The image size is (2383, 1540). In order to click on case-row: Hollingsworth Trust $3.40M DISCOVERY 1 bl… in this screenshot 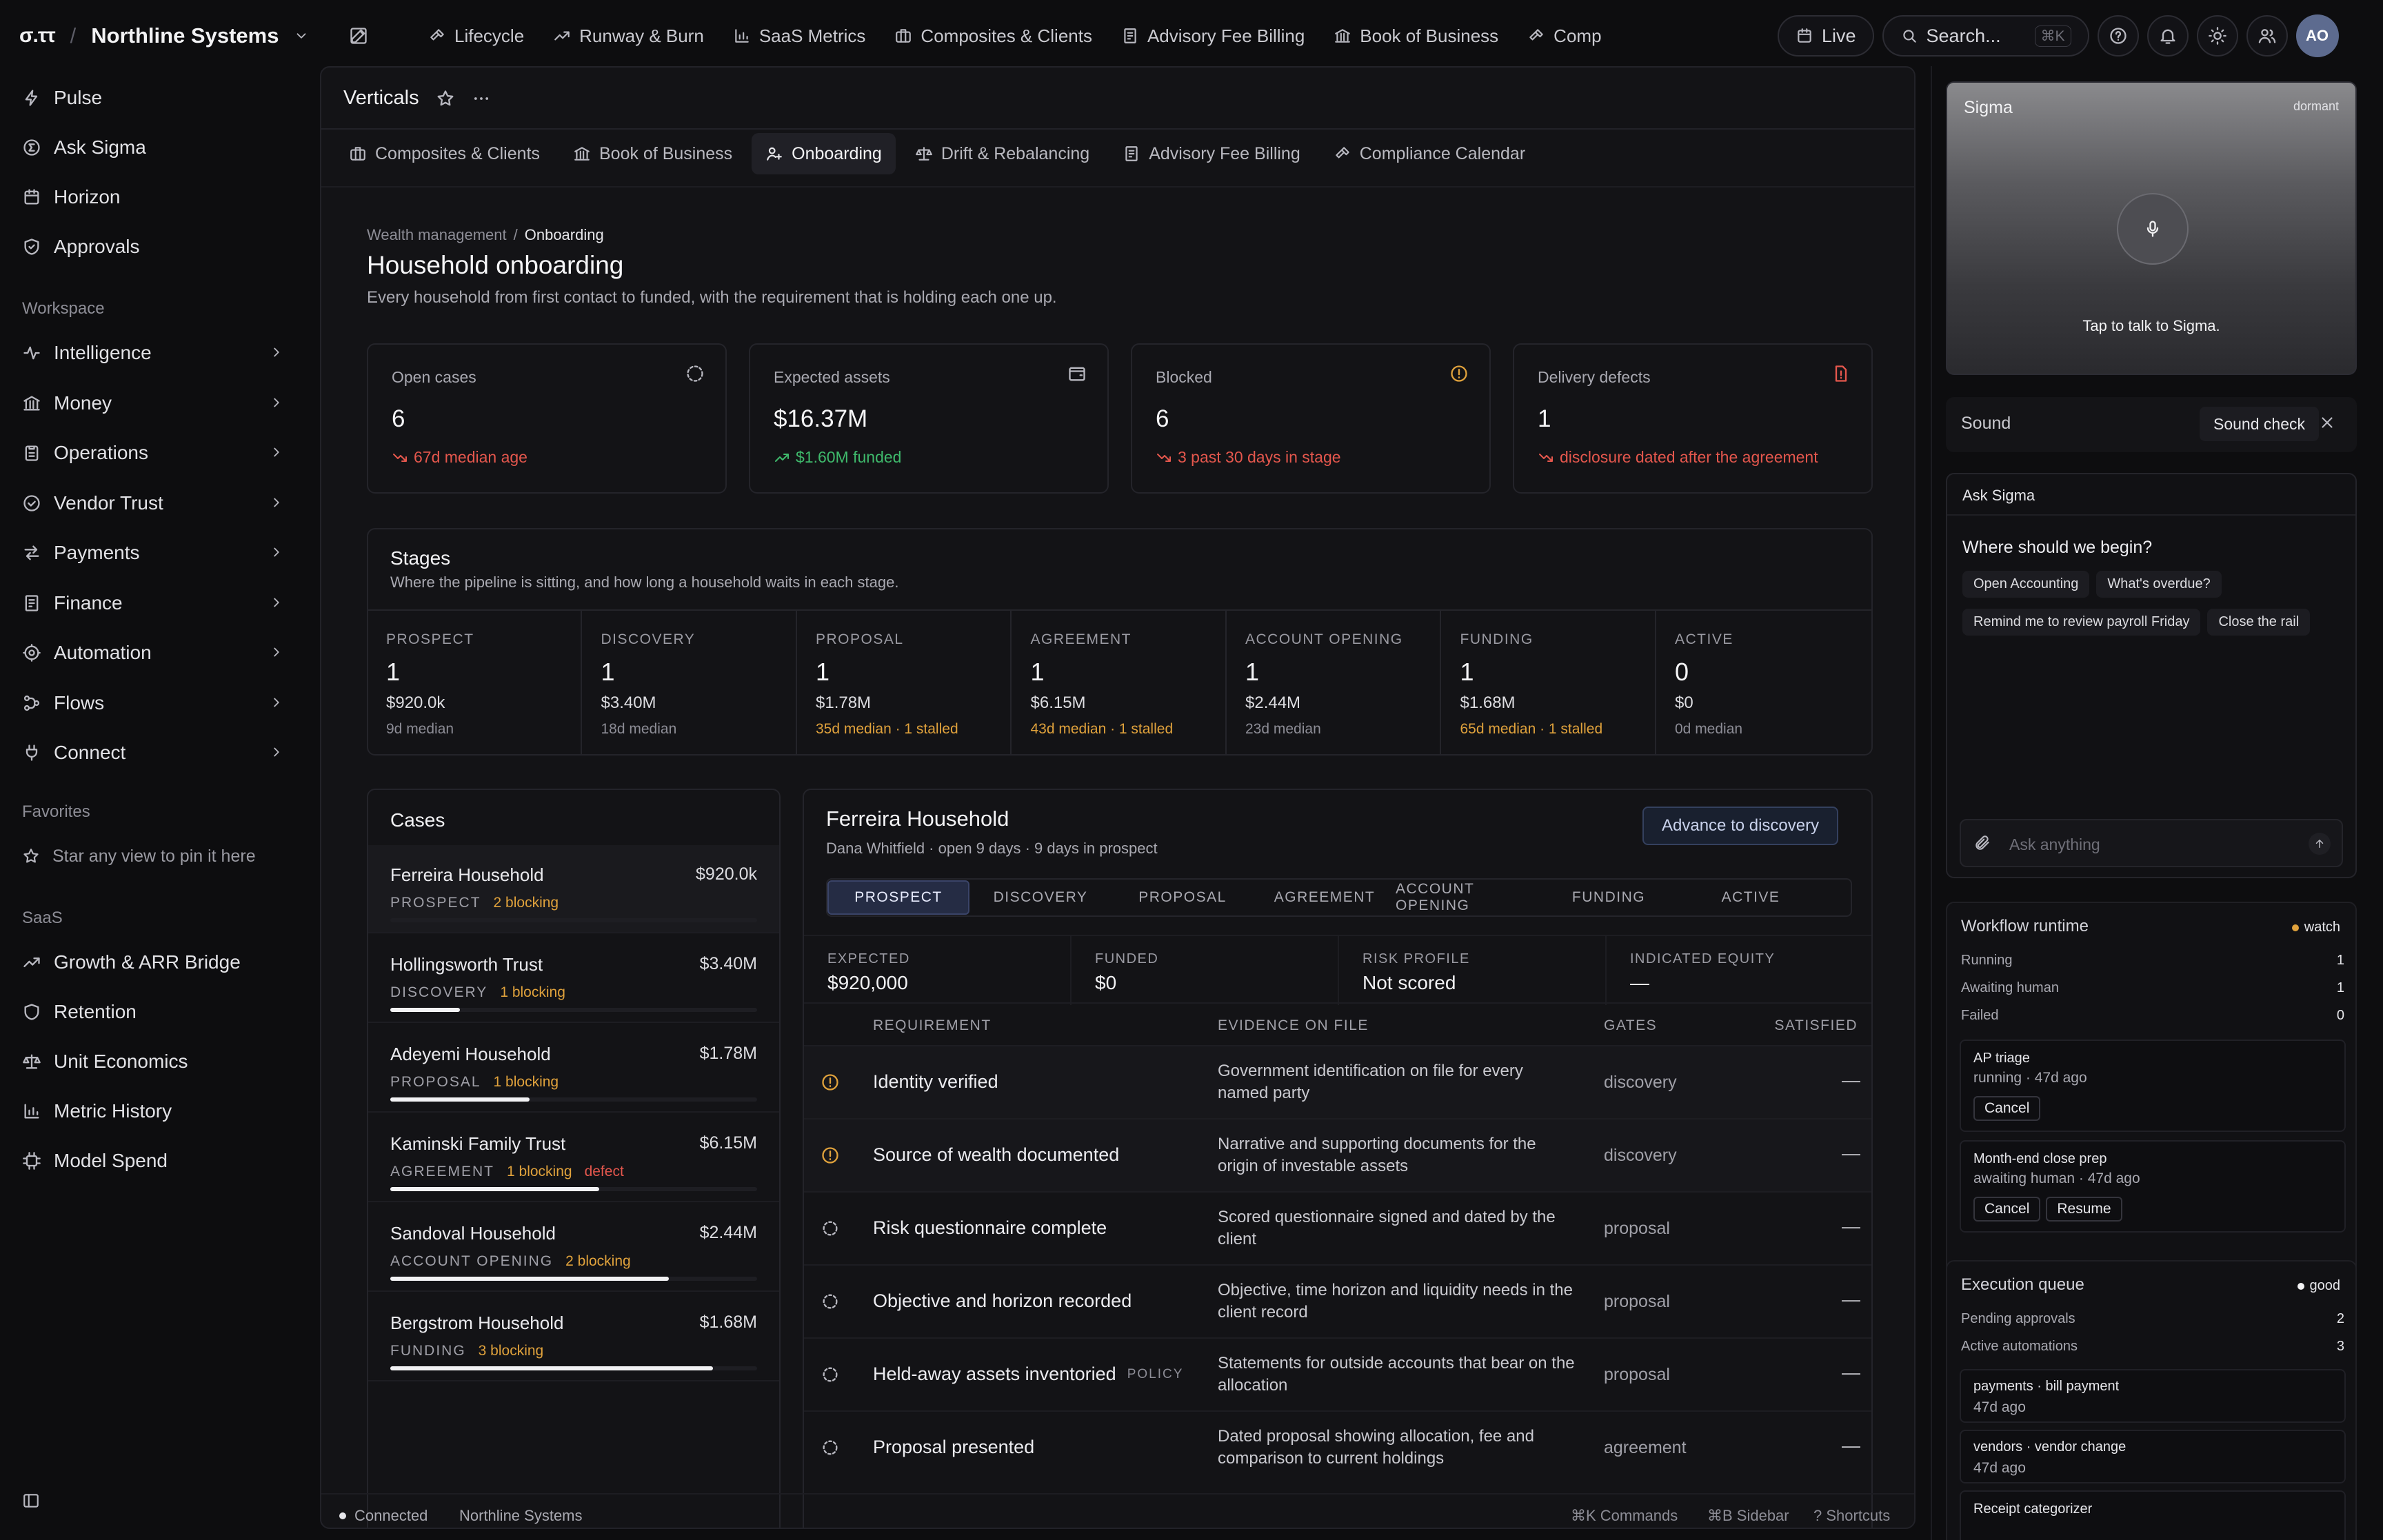, I will do `click(573, 979)`.